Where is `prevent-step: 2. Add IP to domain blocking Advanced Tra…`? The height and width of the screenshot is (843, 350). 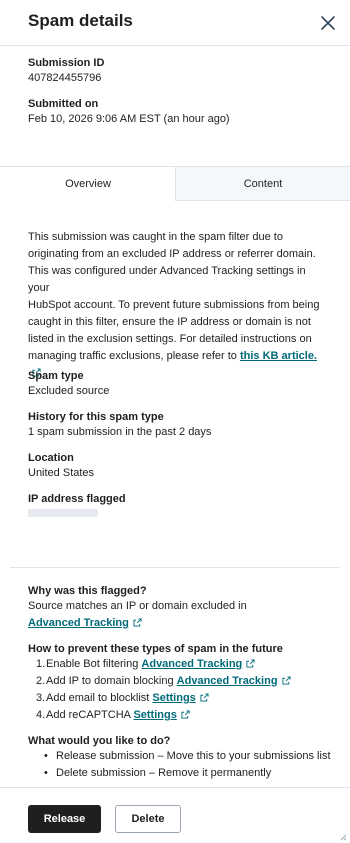 prevent-step: 2. Add IP to domain blocking Advanced Tra… is located at coordinates (163, 681).